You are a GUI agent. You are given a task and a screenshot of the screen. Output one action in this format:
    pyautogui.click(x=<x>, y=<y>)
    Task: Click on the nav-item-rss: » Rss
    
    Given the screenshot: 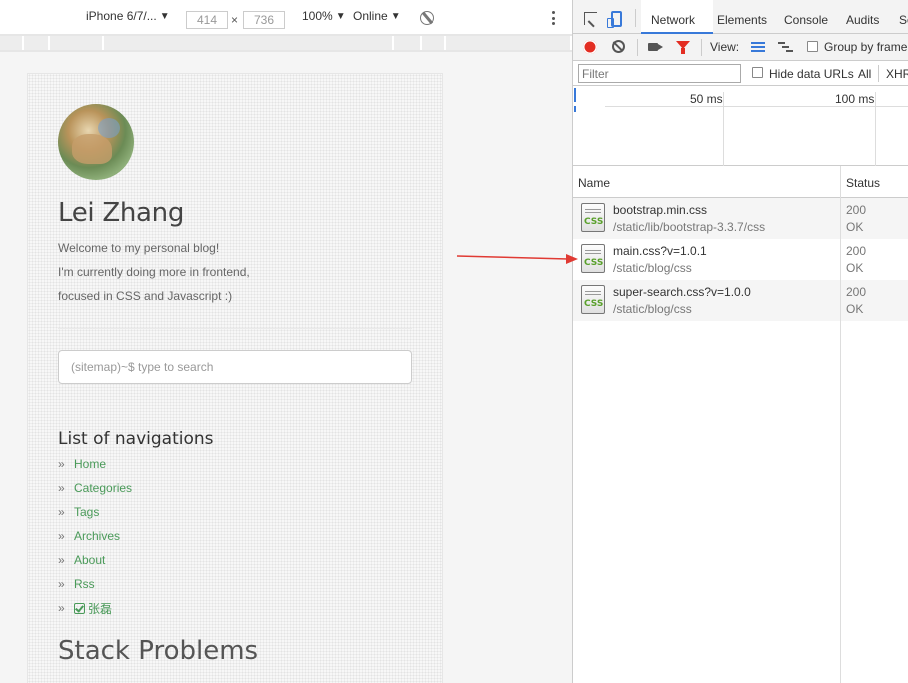 What is the action you would take?
    pyautogui.click(x=95, y=584)
    